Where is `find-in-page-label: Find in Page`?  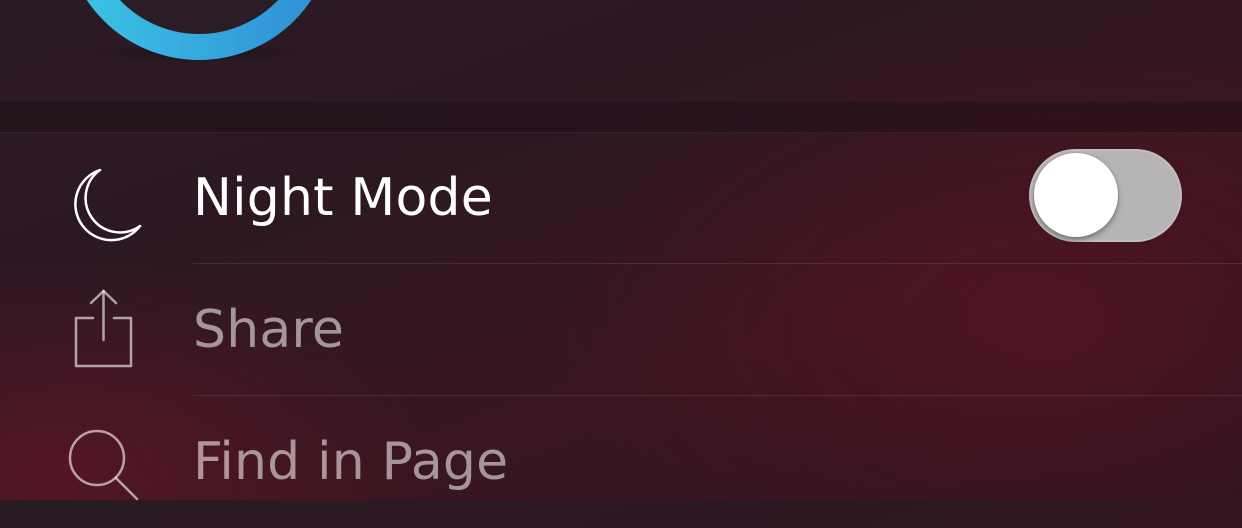
find-in-page-label: Find in Page is located at coordinates (351, 462).